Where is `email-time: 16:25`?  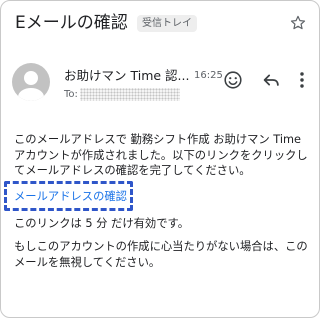
email-time: 16:25 is located at coordinates (208, 75).